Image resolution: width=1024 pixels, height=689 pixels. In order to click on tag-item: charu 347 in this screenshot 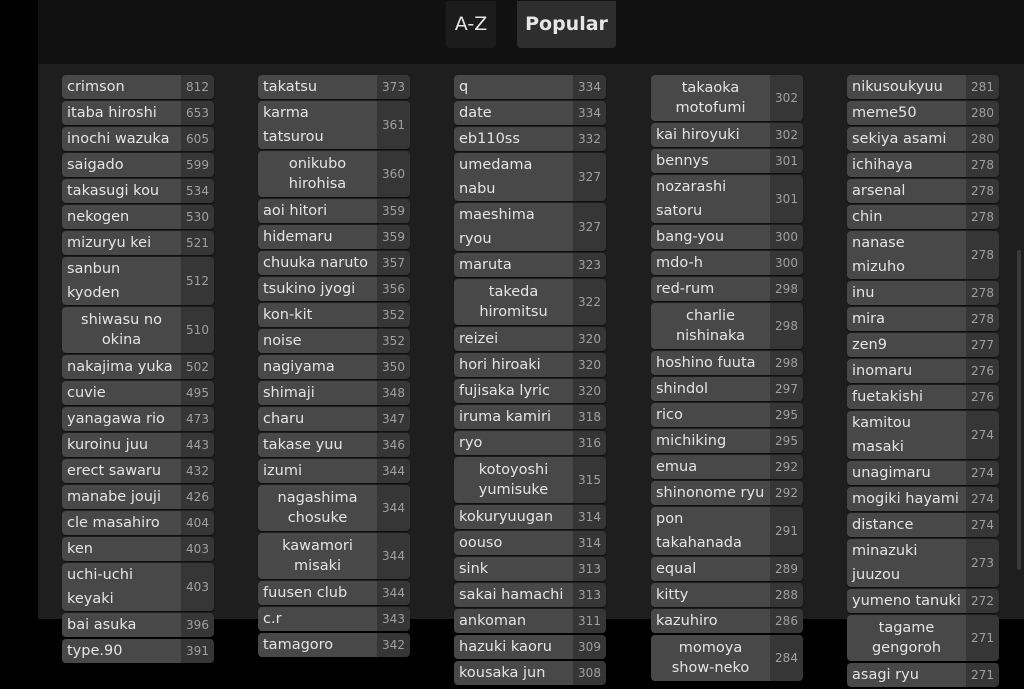, I will do `click(334, 419)`.